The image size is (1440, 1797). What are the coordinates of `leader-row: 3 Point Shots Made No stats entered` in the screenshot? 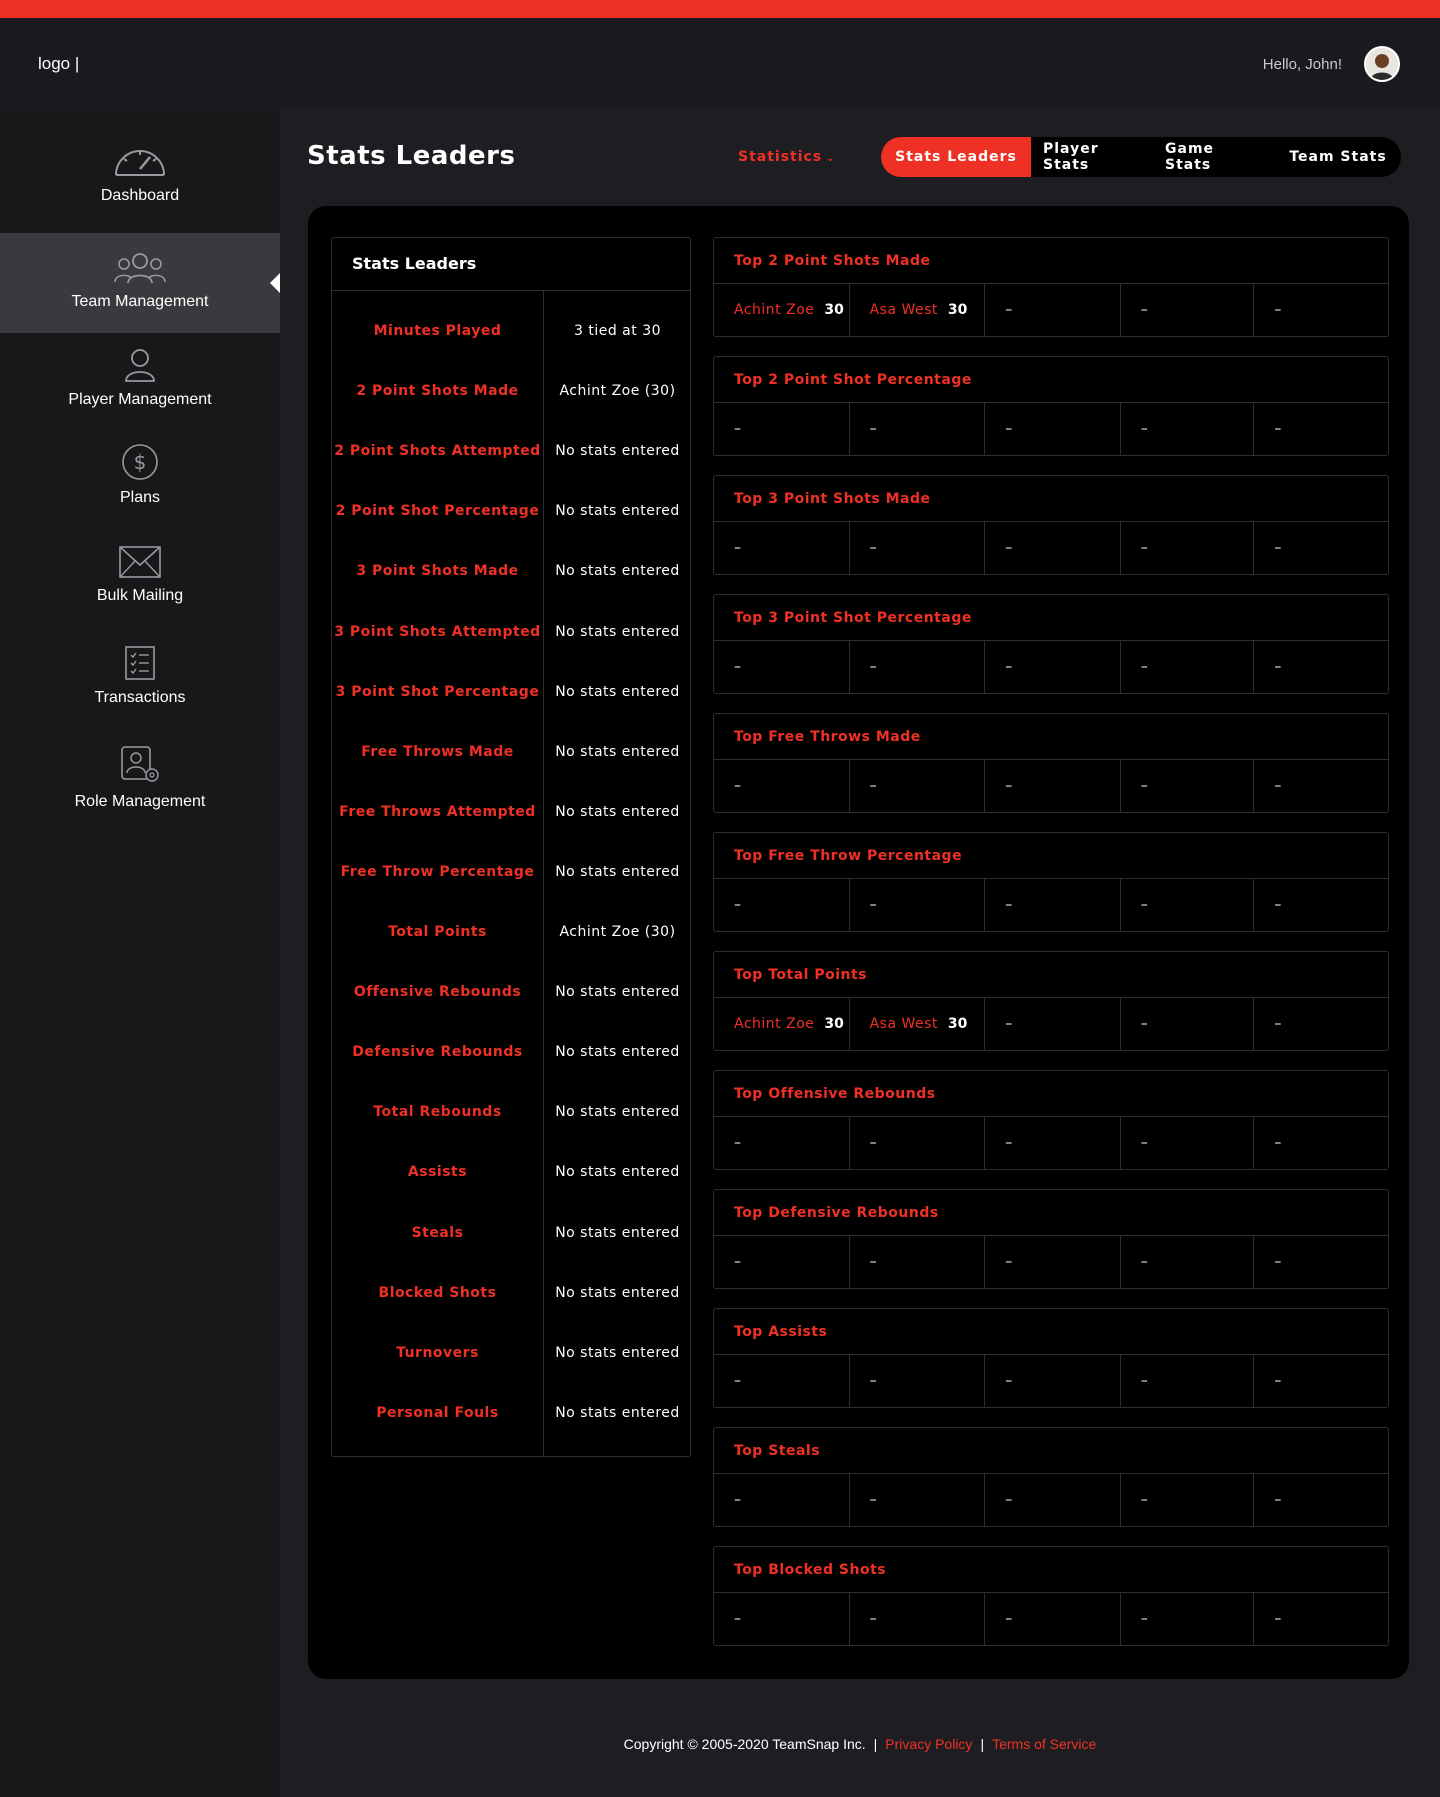 It's located at (512, 573).